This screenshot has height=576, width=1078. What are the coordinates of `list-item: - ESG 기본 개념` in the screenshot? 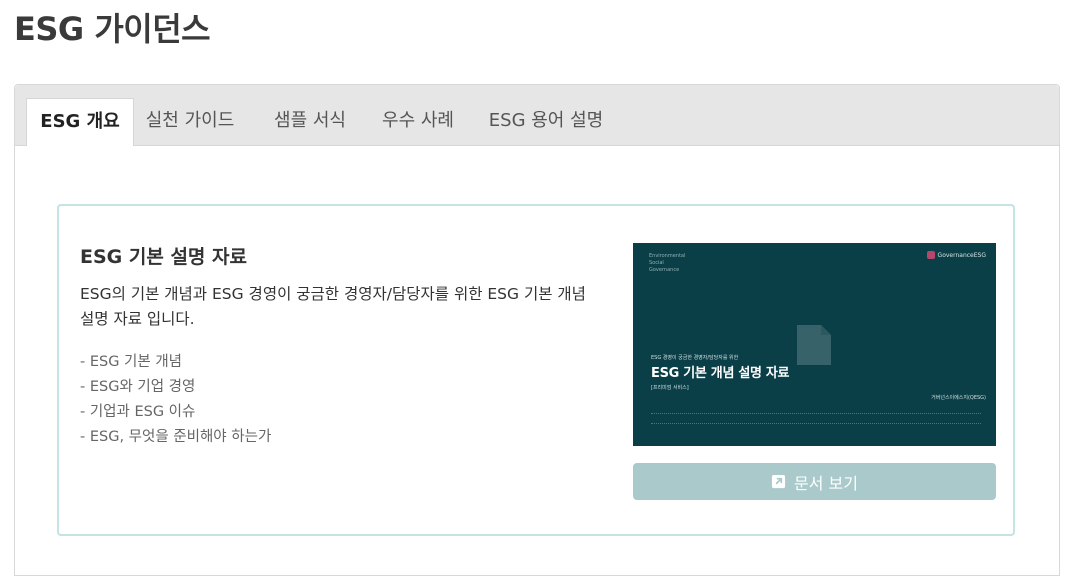 It's located at (131, 362).